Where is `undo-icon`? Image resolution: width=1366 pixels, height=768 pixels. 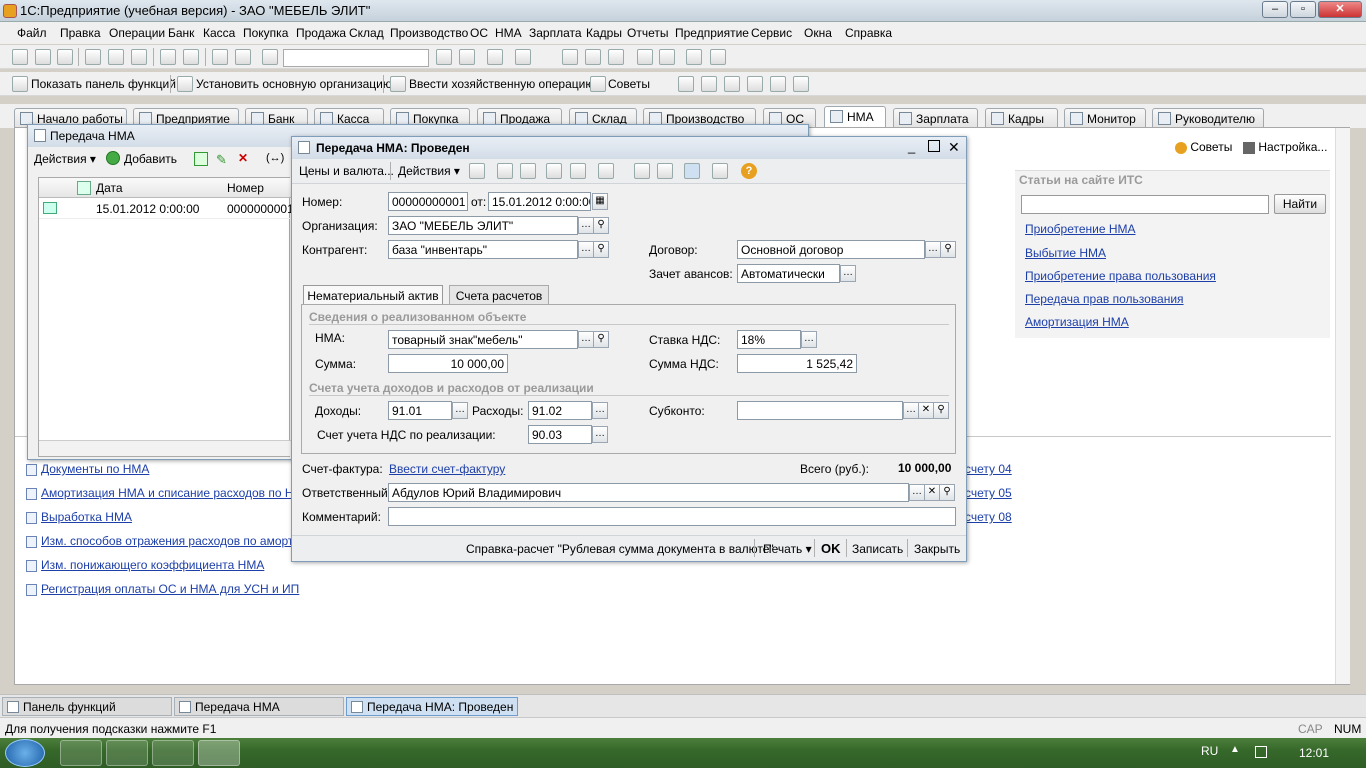 undo-icon is located at coordinates (220, 57).